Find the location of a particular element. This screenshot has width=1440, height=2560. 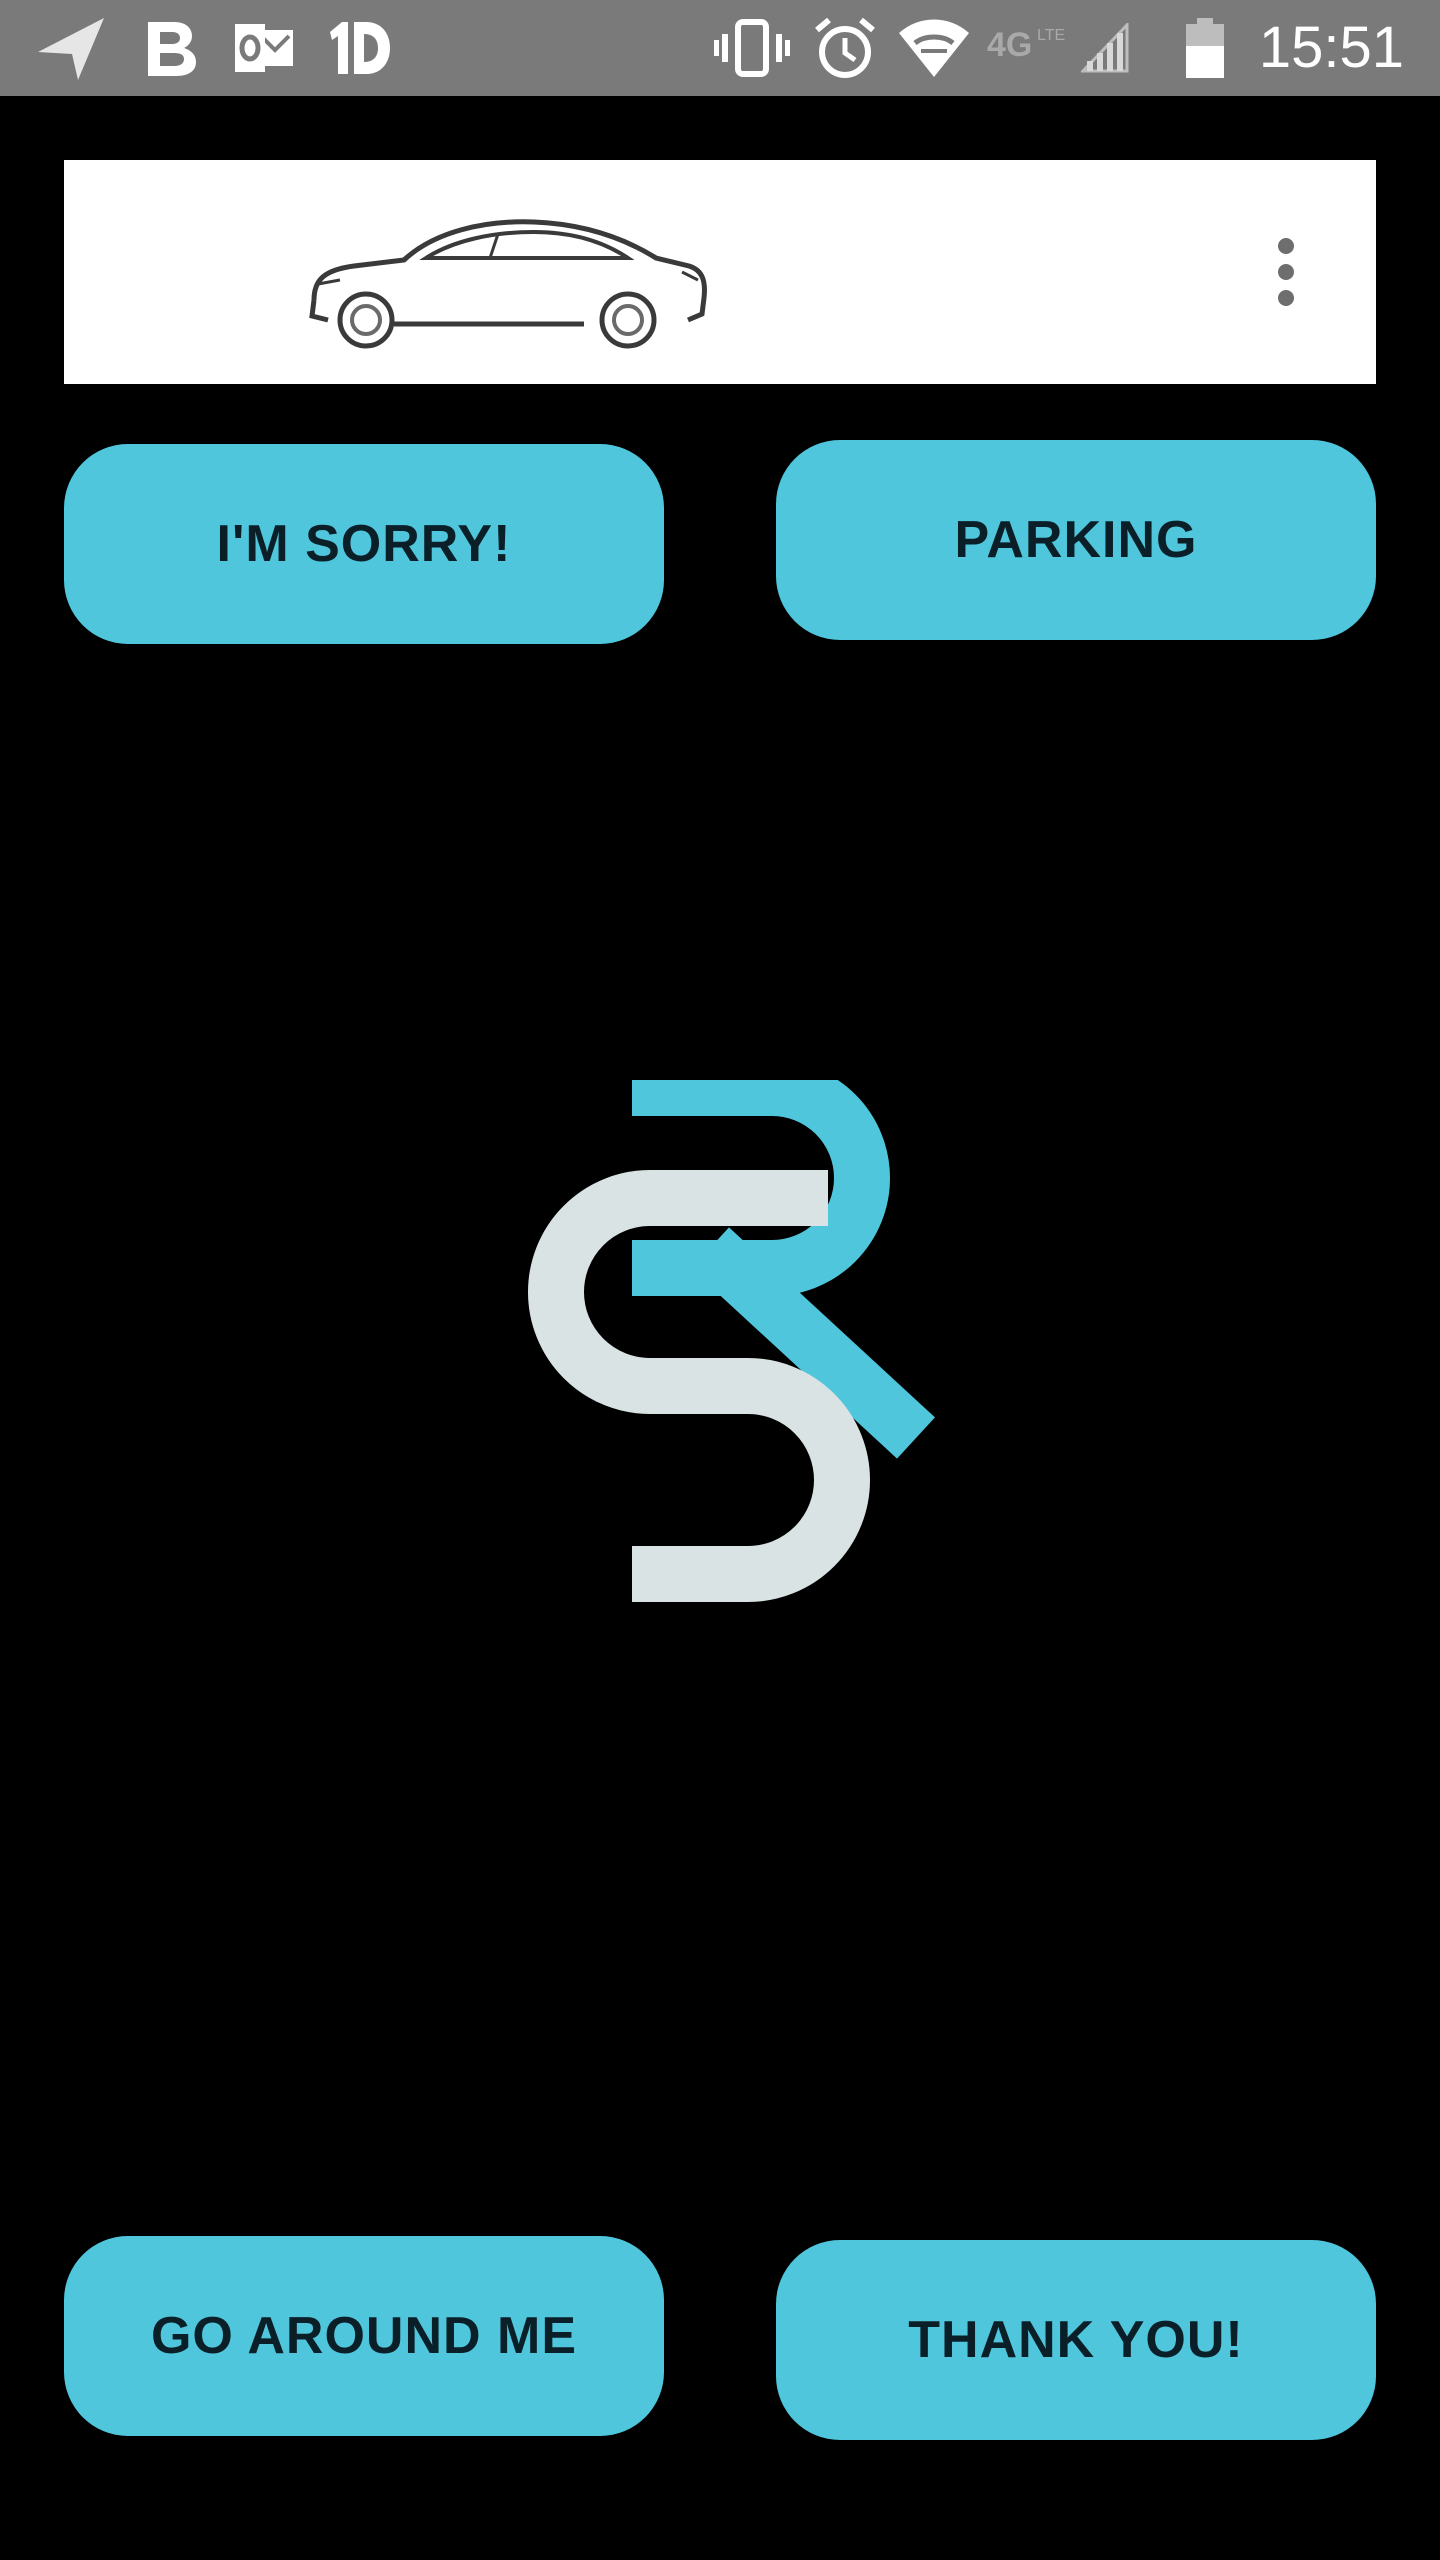

thank-you-button: THANK YOU! is located at coordinates (1076, 2340).